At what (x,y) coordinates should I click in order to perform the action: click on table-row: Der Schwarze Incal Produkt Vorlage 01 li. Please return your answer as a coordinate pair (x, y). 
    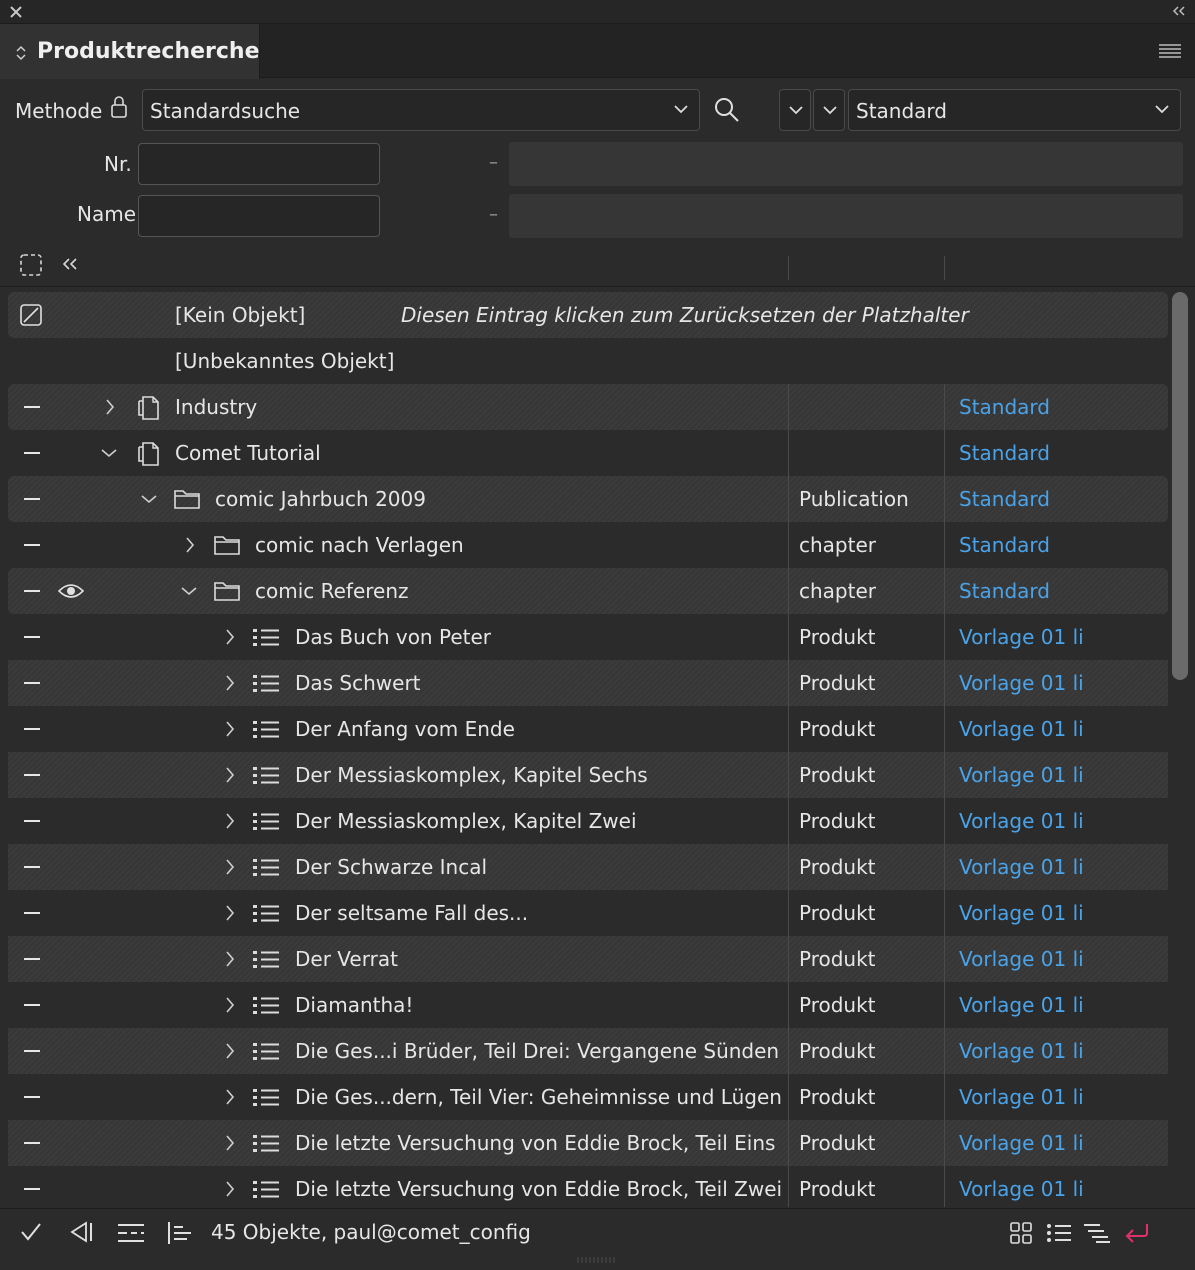
    Looking at the image, I should click on (588, 867).